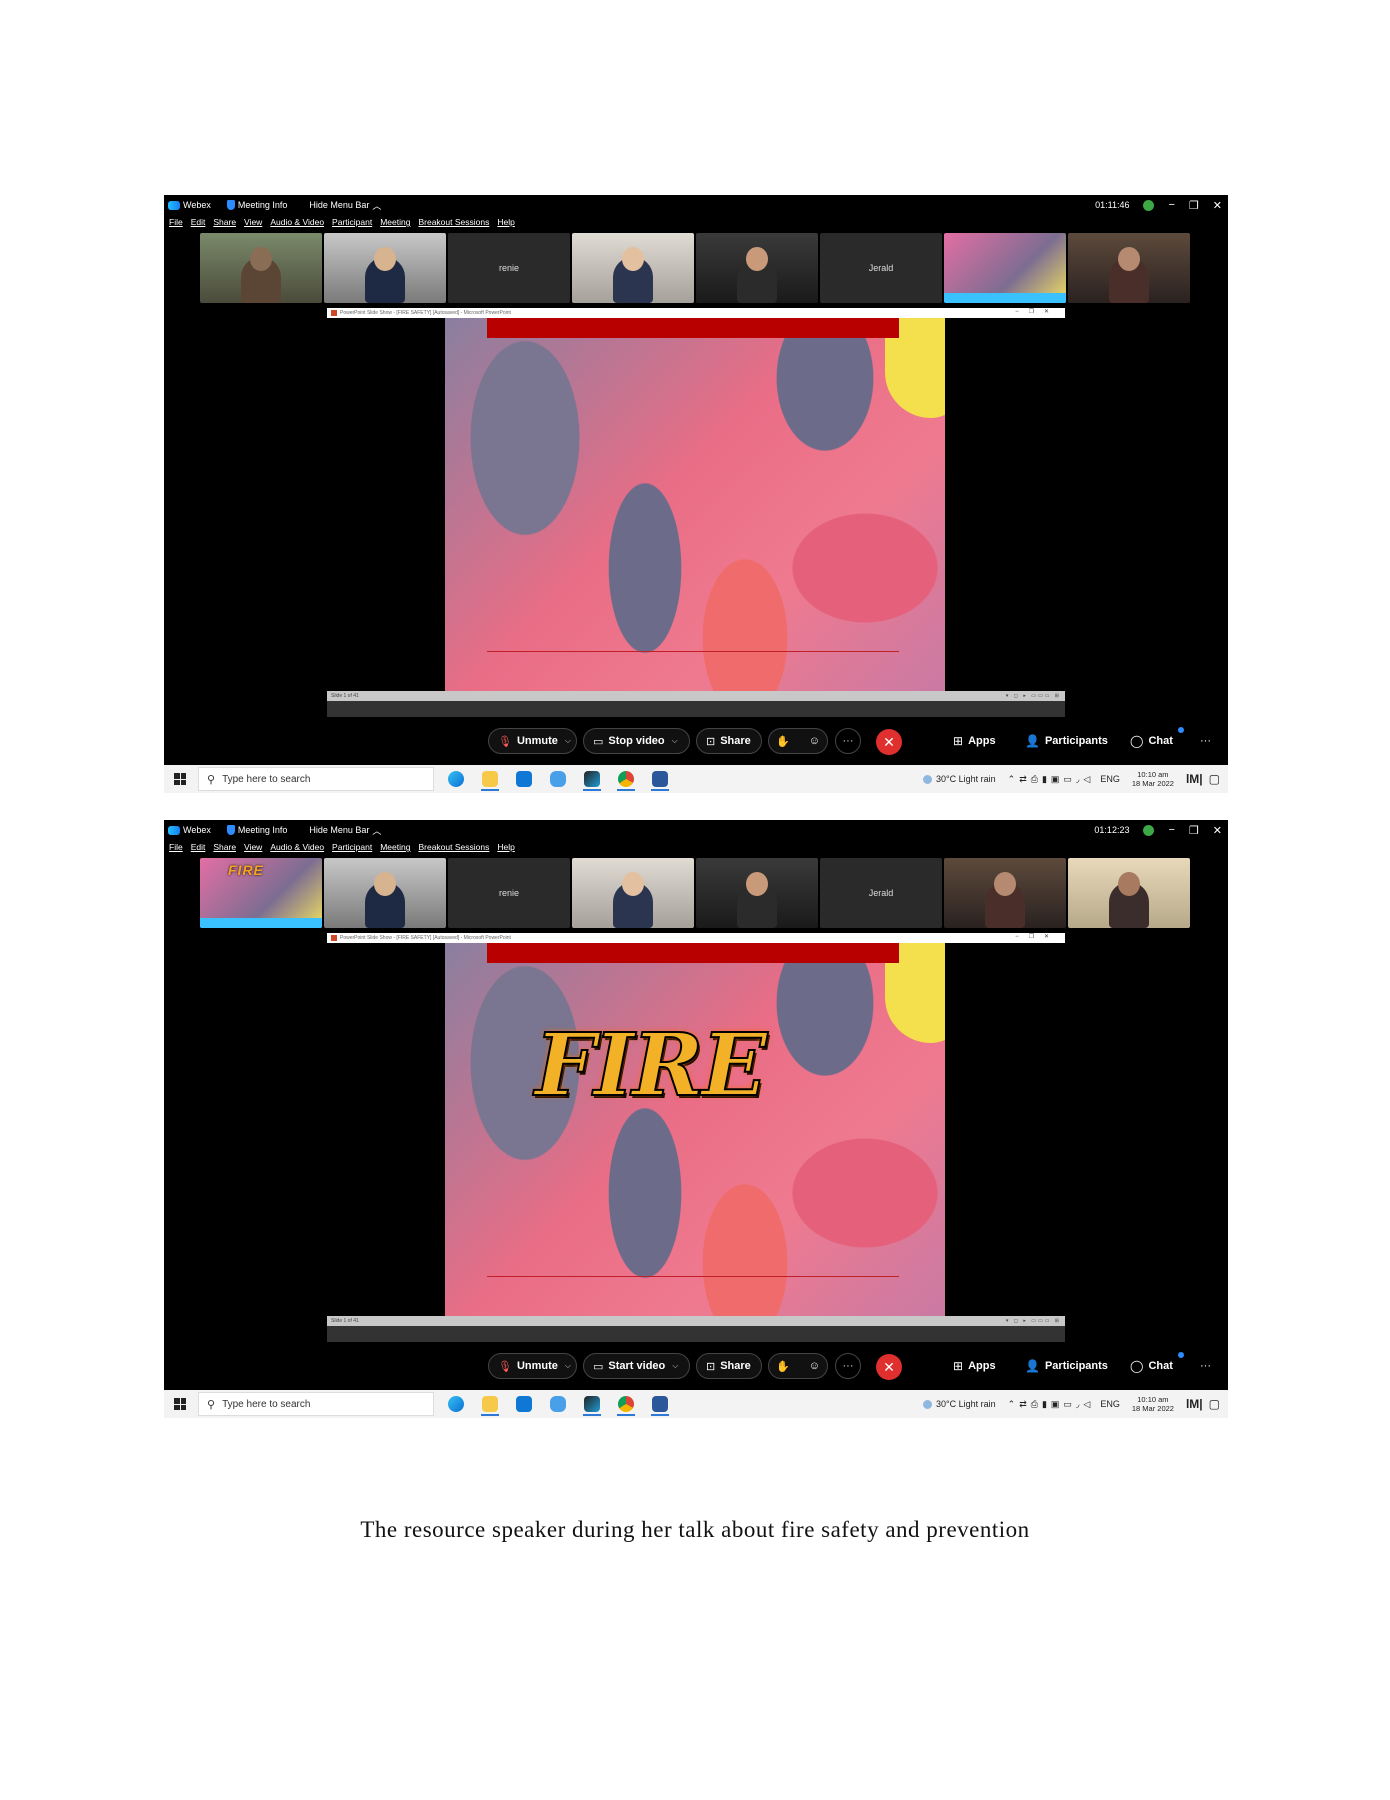  Describe the element at coordinates (509, 268) in the screenshot. I see `participant-tile: renie` at that location.